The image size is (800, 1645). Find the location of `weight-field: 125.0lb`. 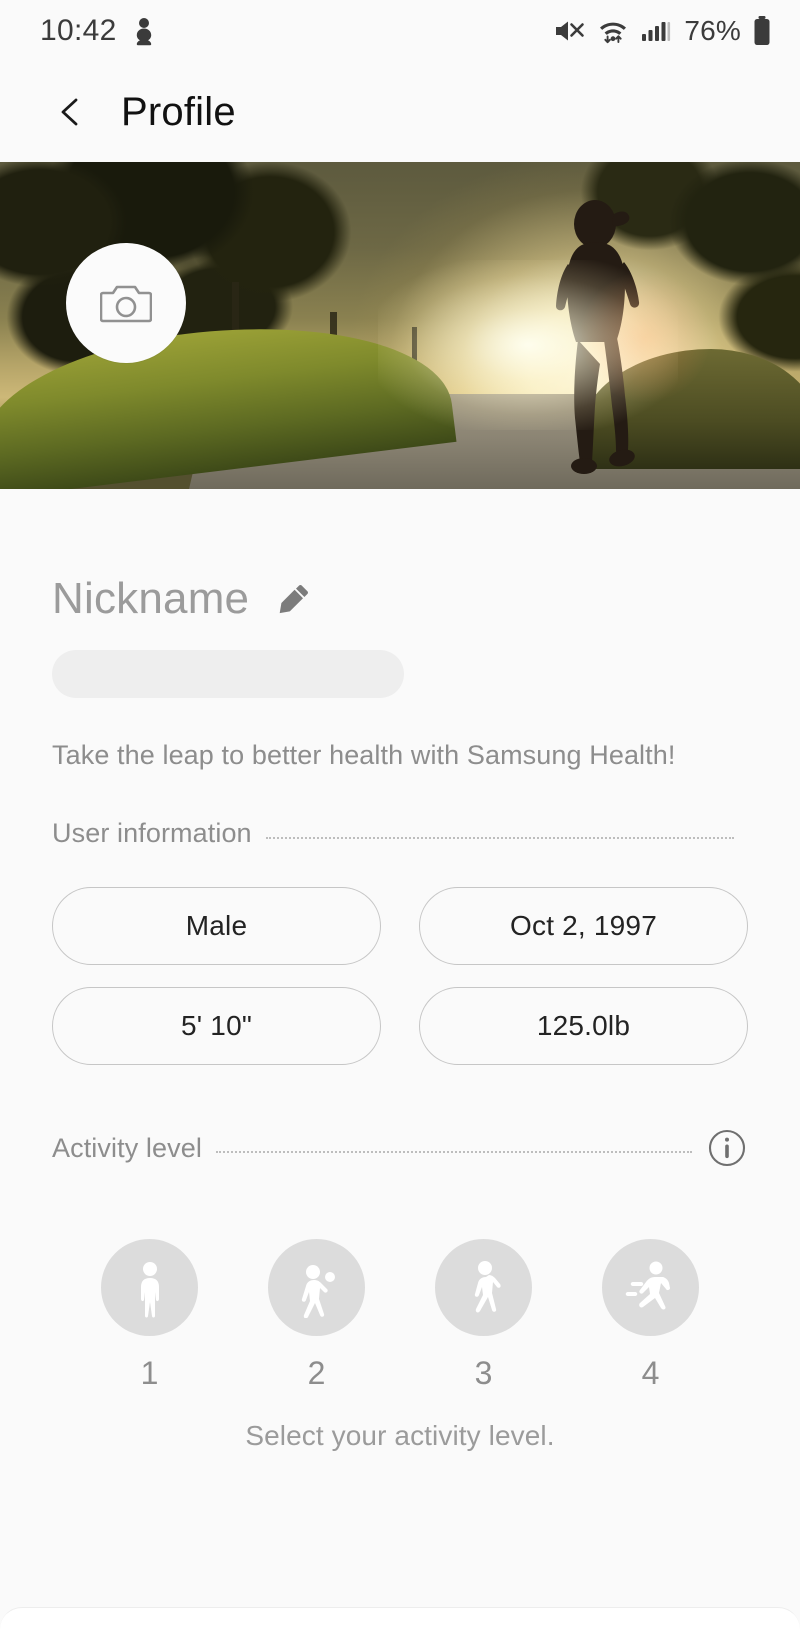

weight-field: 125.0lb is located at coordinates (583, 1026).